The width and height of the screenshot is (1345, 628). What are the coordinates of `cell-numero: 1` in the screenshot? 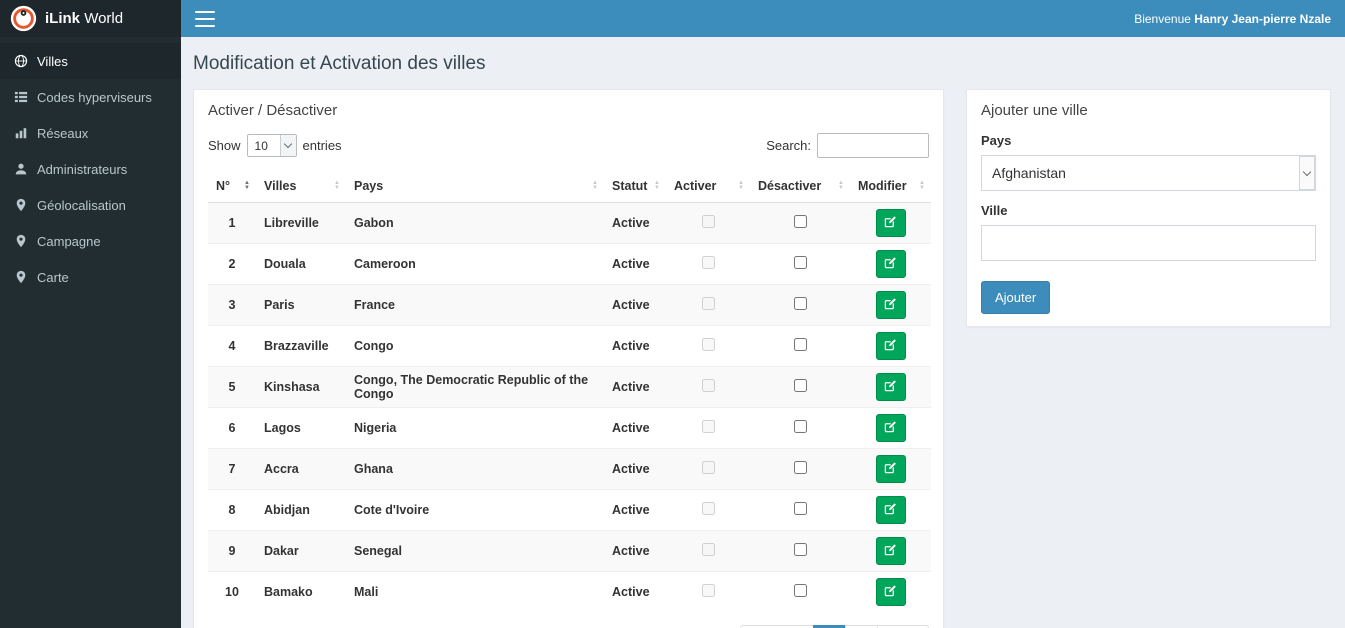 It's located at (232, 223).